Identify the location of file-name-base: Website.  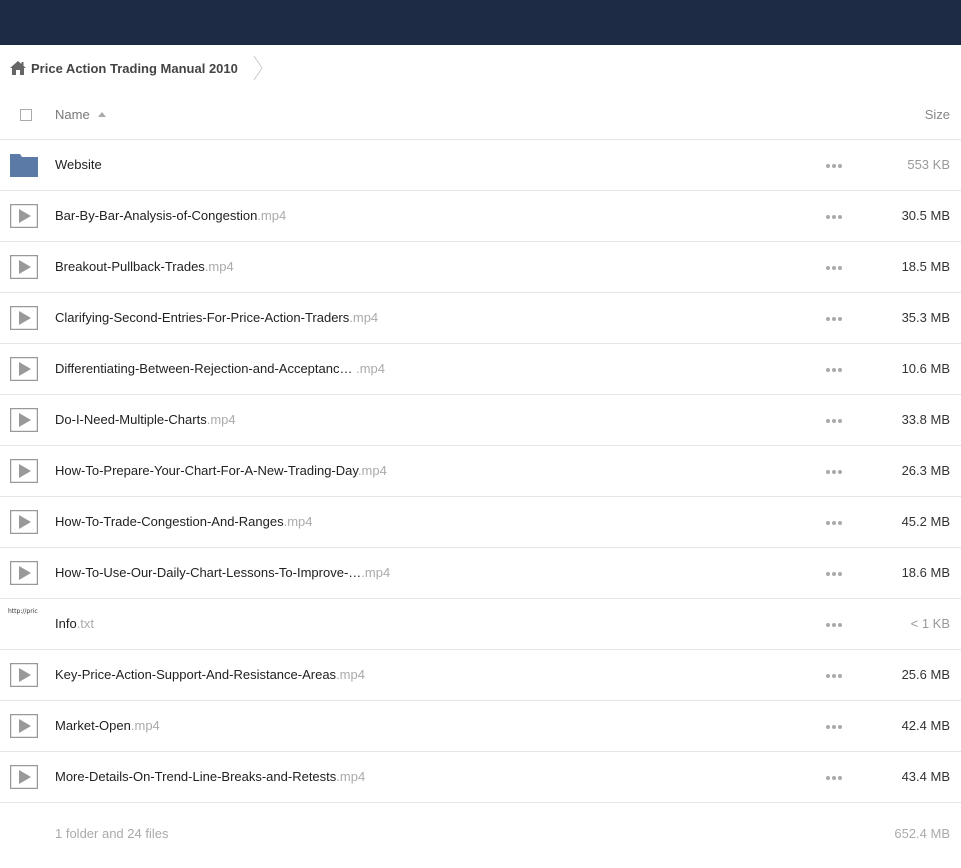
(78, 164).